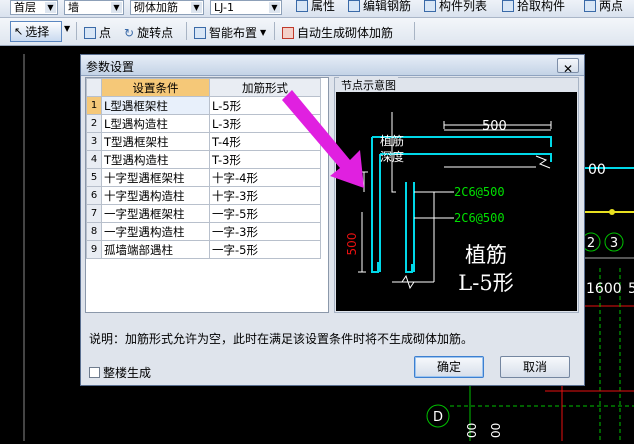 This screenshot has width=634, height=444. I want to click on annotation-overlay, so click(323, 139).